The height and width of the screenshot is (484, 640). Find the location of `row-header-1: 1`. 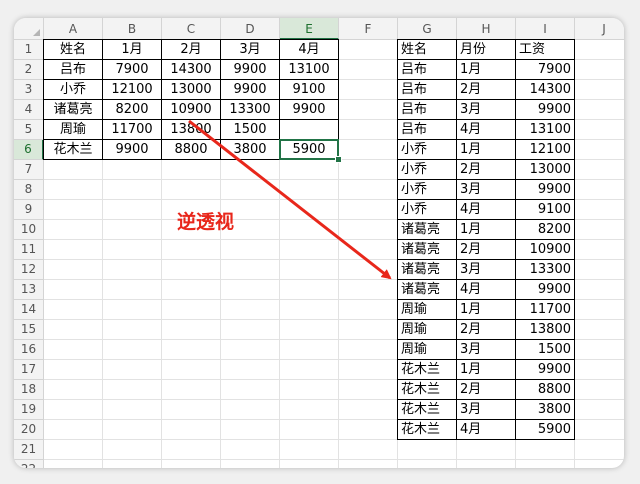

row-header-1: 1 is located at coordinates (29, 50).